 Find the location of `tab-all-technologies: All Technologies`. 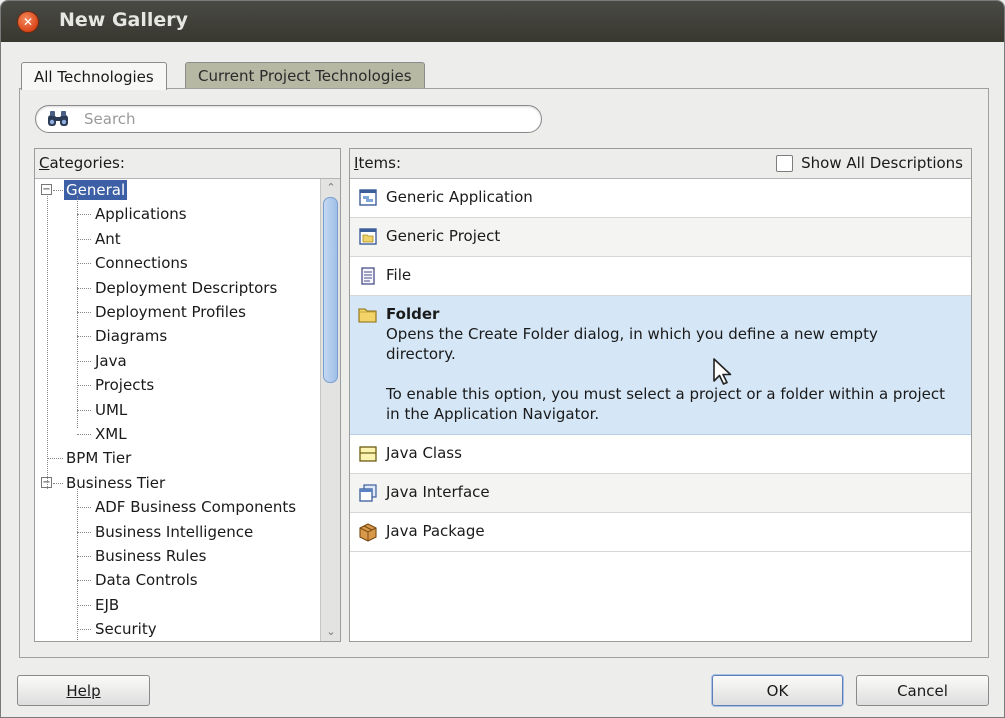

tab-all-technologies: All Technologies is located at coordinates (94, 76).